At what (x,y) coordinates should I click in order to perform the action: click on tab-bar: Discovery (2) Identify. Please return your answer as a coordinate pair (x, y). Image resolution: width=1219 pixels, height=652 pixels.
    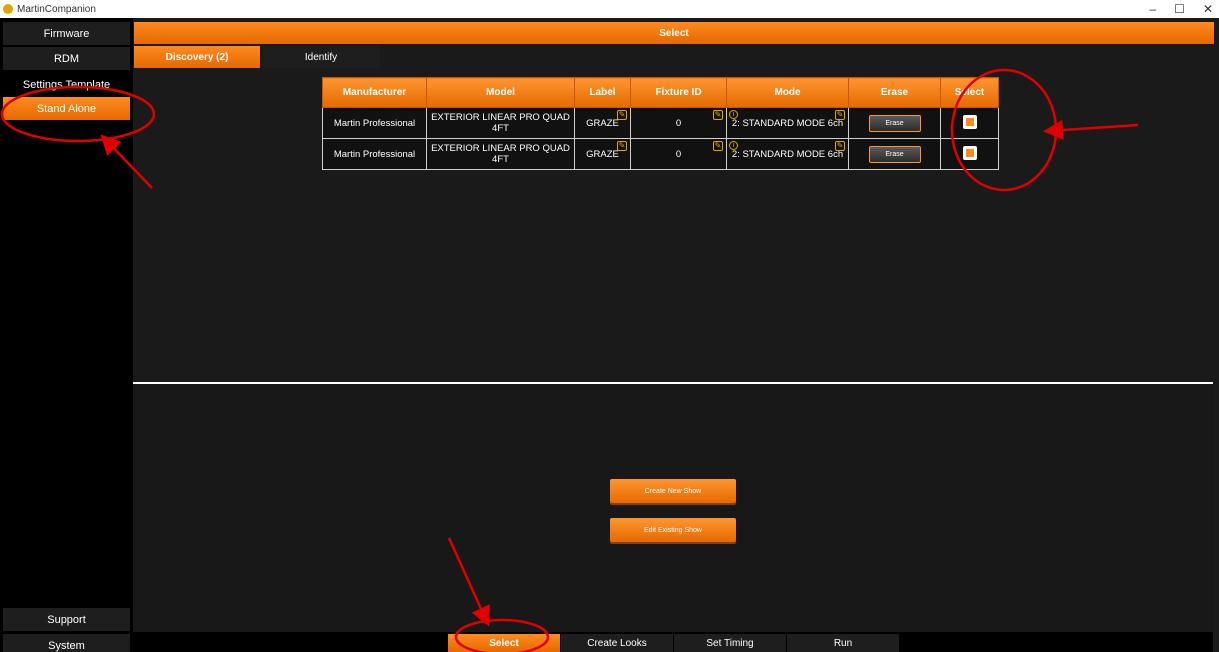
    Looking at the image, I should click on (258, 57).